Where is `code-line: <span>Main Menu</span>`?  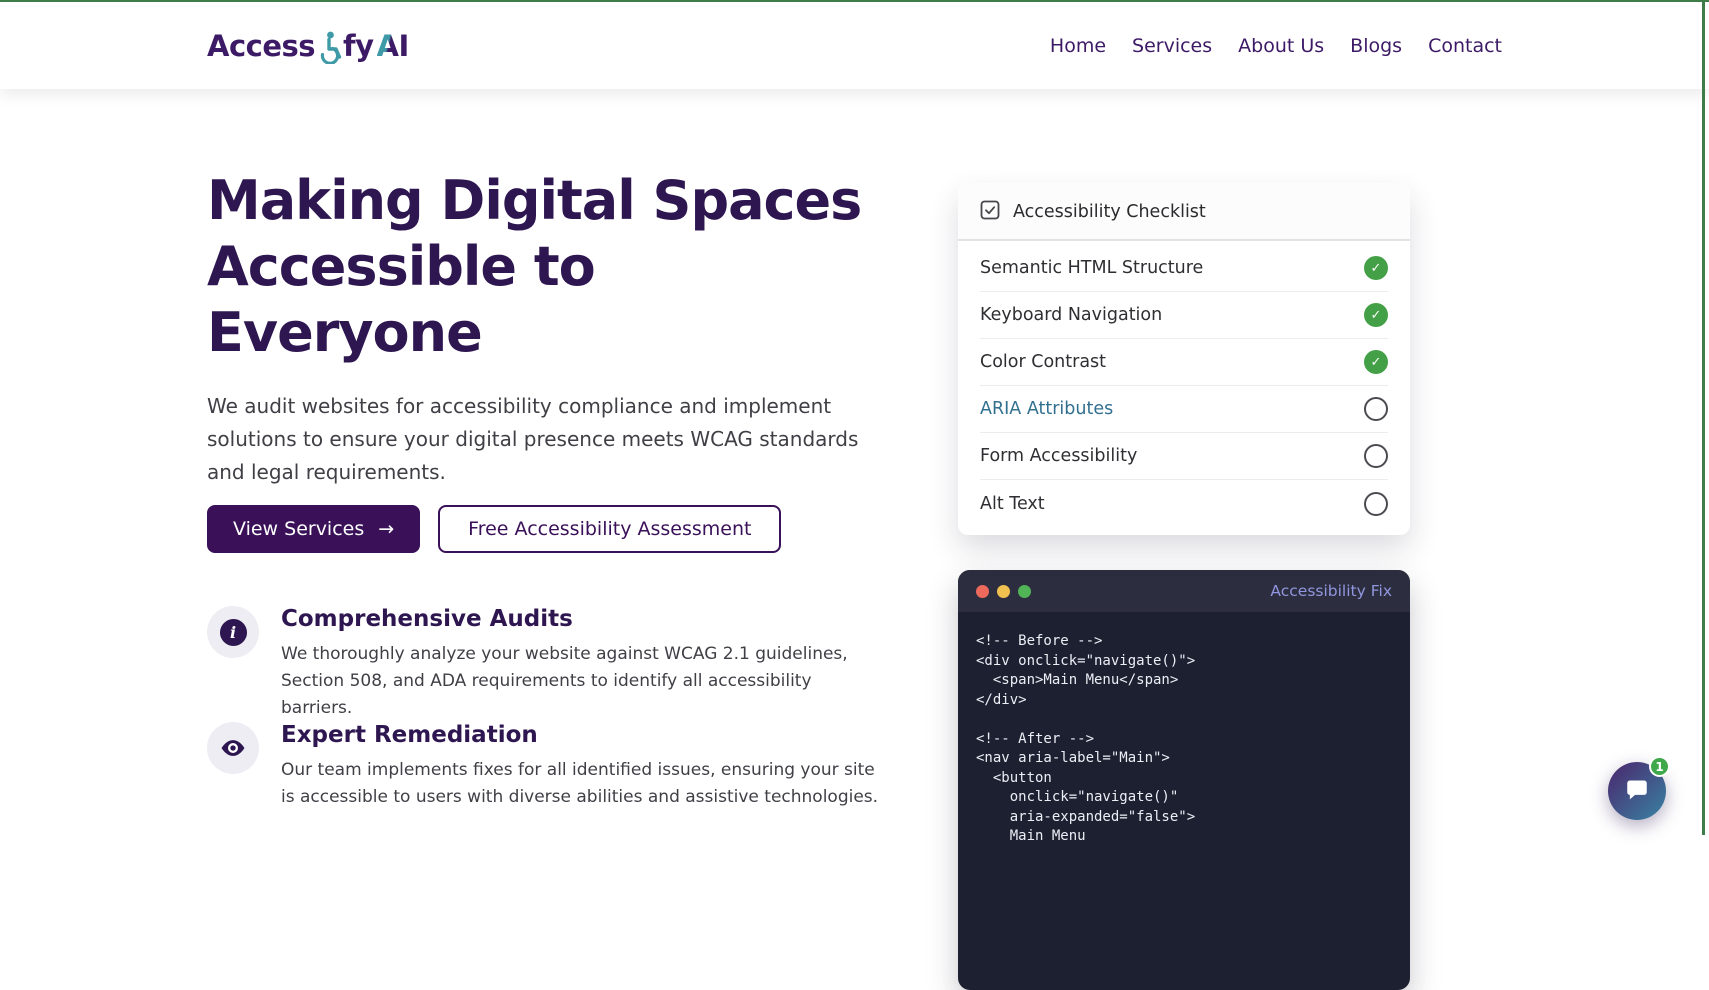
code-line: <span>Main Menu</span> is located at coordinates (1077, 680).